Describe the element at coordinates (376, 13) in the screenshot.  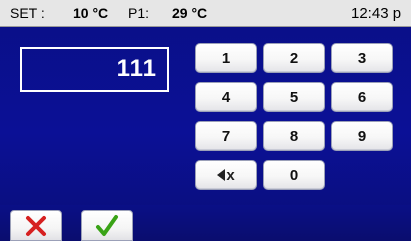
I see `clock-time: 12:43 p` at that location.